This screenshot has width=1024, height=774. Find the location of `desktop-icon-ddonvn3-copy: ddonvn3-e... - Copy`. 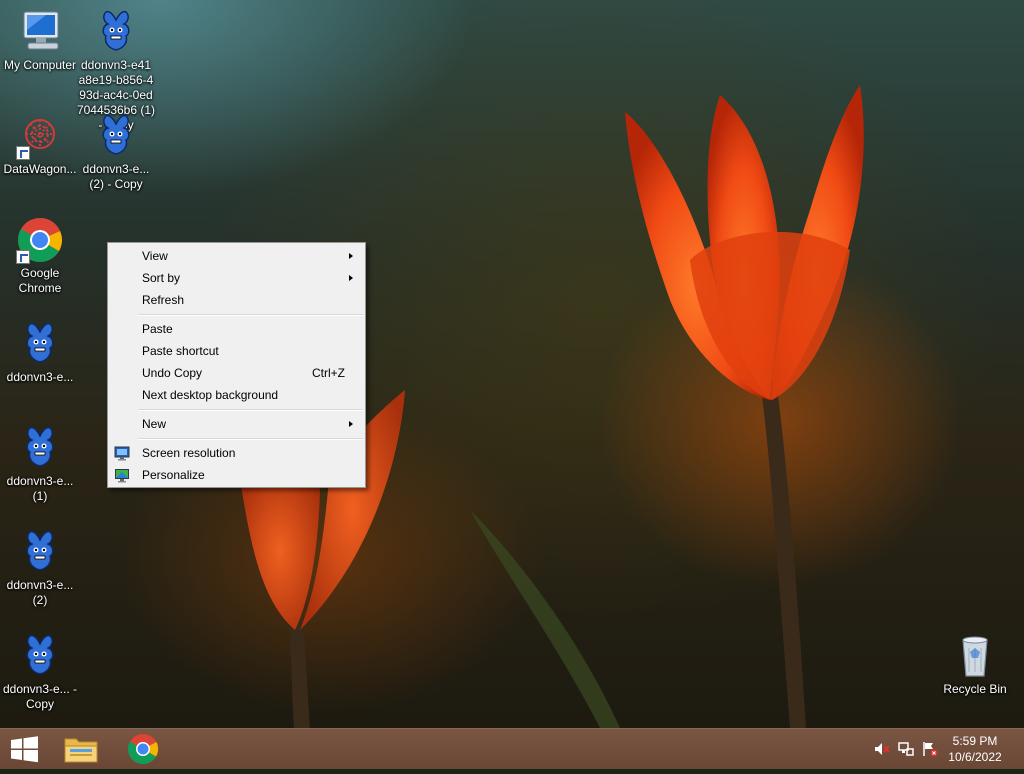

desktop-icon-ddonvn3-copy: ddonvn3-e... - Copy is located at coordinates (40, 672).